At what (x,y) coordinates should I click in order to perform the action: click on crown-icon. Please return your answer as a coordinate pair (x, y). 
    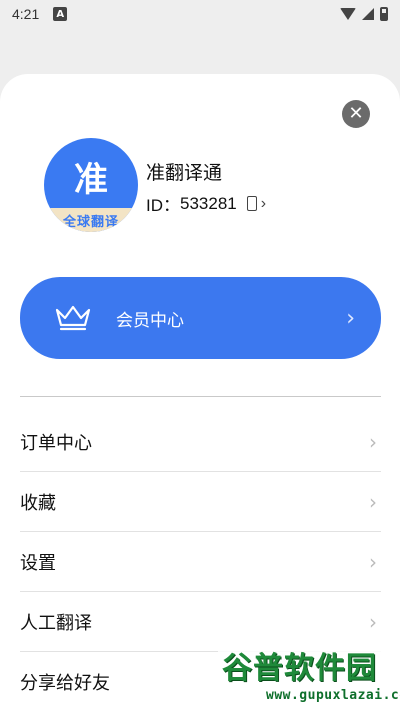
    Looking at the image, I should click on (73, 318).